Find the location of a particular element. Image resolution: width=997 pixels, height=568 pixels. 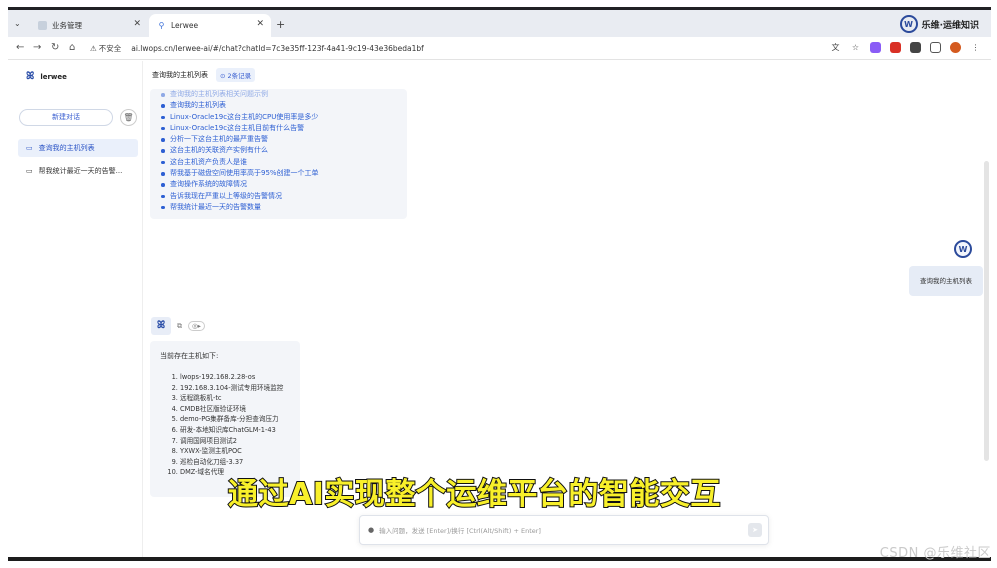

window-bottom-edge is located at coordinates (499, 559).